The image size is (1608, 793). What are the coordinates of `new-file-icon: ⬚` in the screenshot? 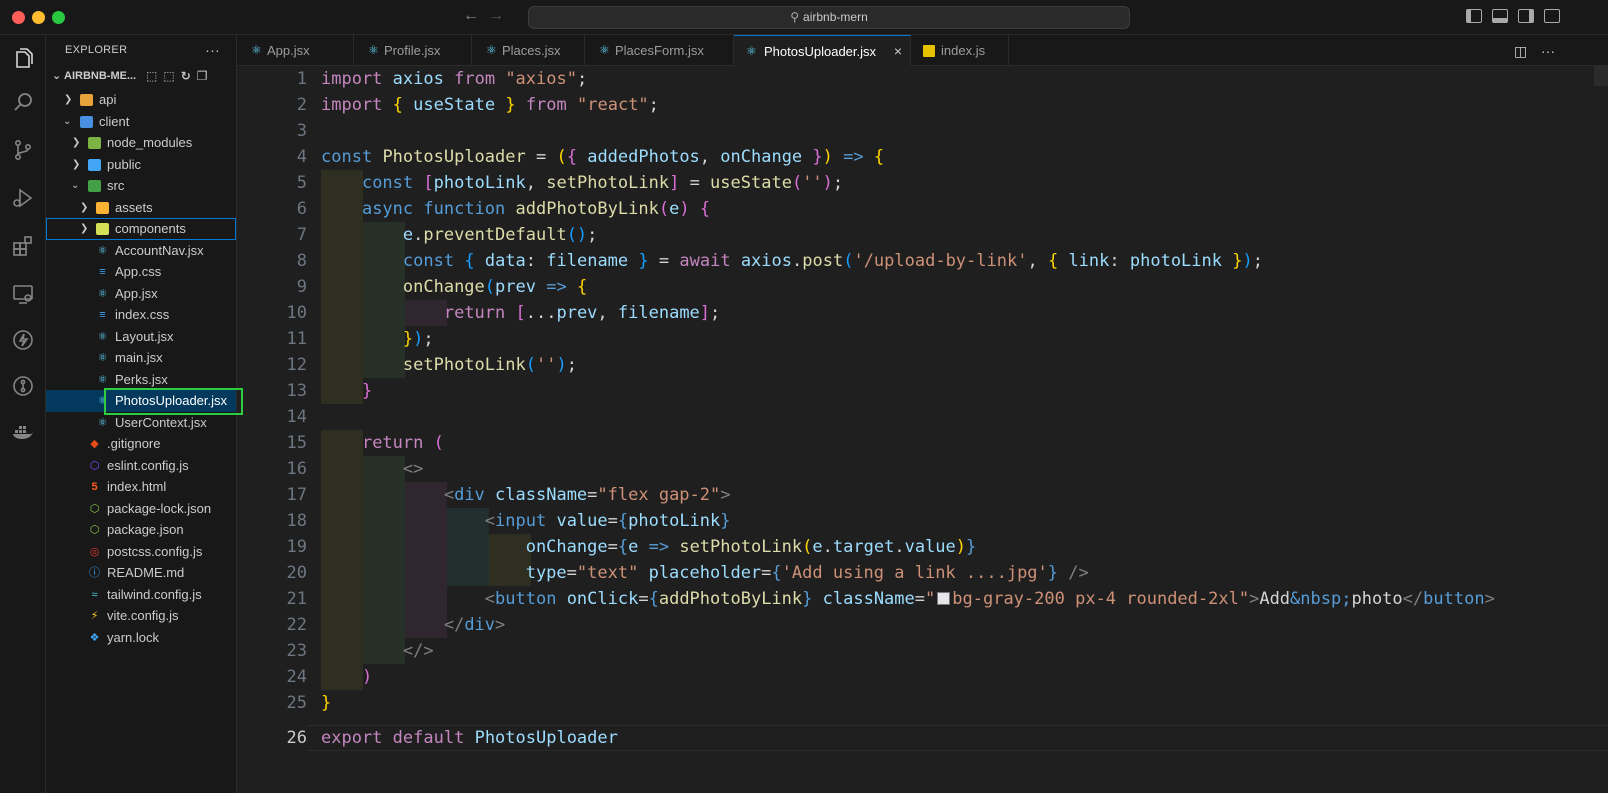 It's located at (154, 76).